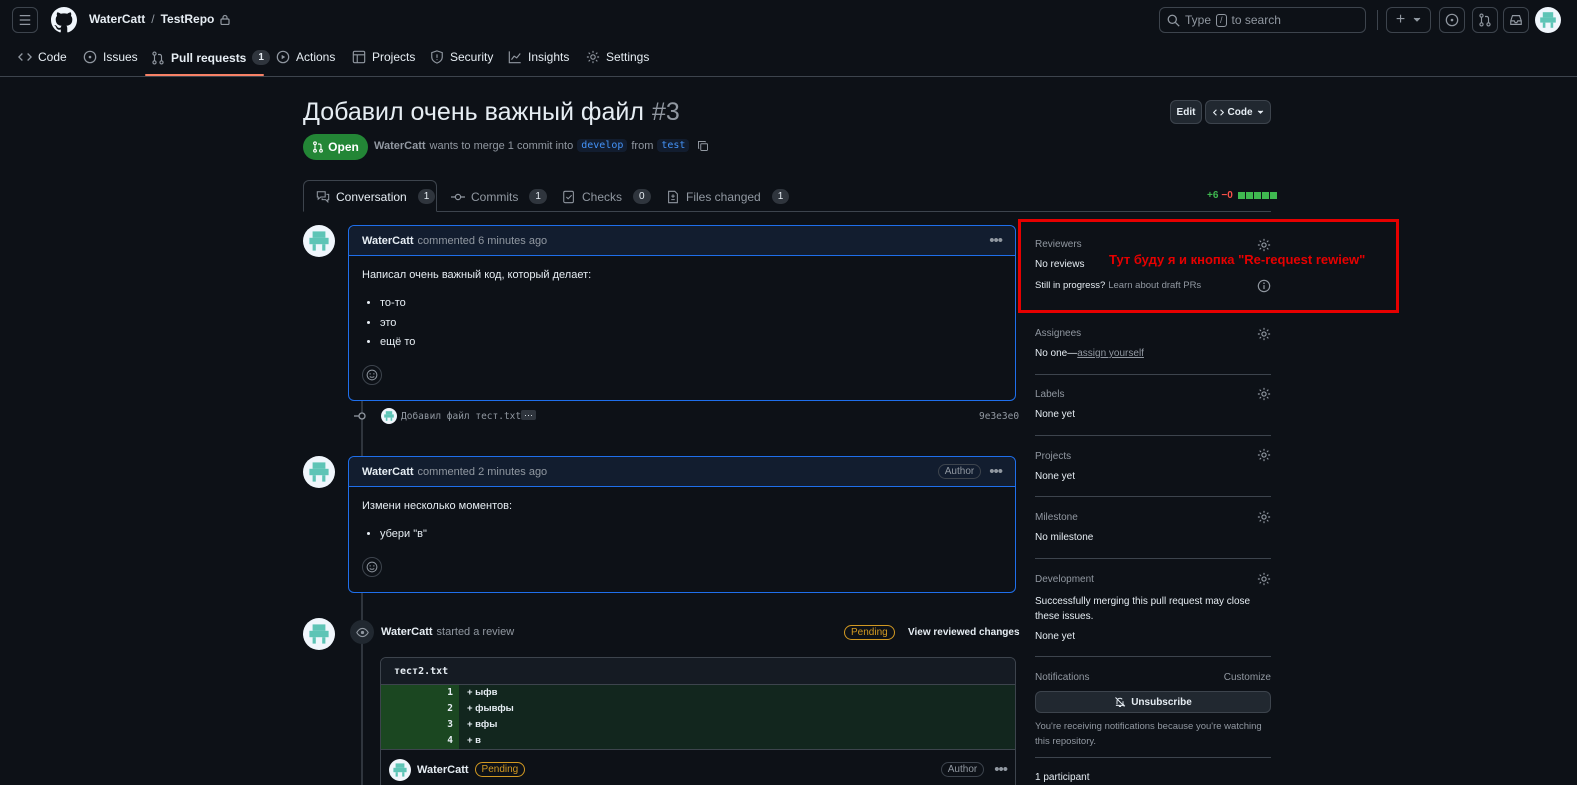 The image size is (1577, 785). I want to click on code-icon, so click(1218, 112).